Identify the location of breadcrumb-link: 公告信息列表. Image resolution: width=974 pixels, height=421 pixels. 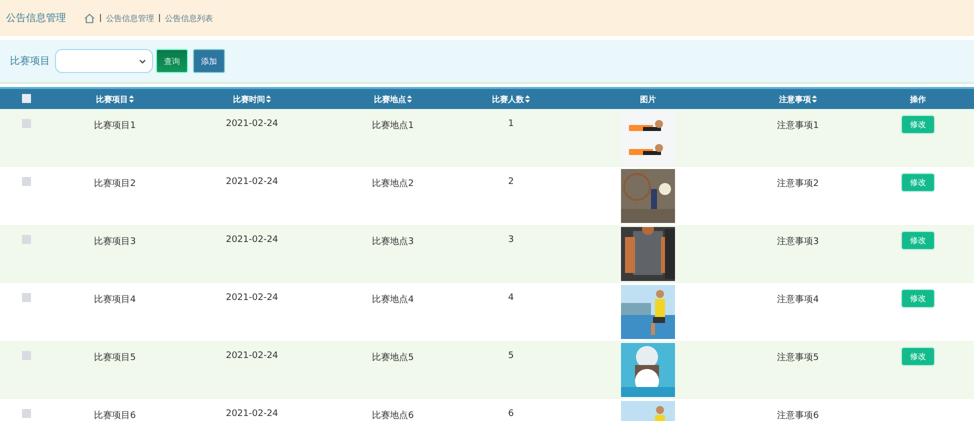
(189, 18).